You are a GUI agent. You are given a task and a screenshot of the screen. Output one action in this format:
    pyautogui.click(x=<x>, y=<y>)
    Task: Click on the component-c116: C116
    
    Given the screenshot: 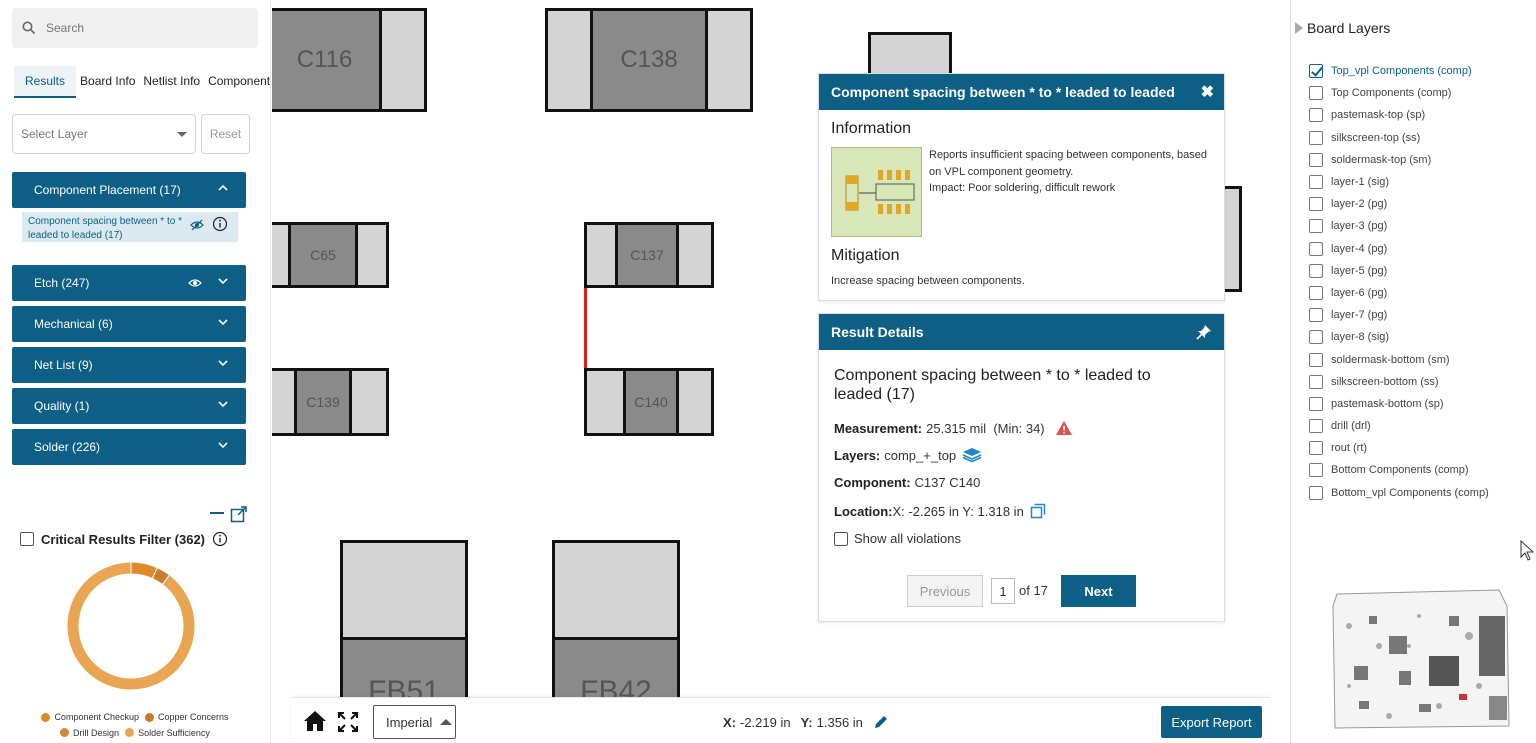 What is the action you would take?
    pyautogui.click(x=327, y=60)
    